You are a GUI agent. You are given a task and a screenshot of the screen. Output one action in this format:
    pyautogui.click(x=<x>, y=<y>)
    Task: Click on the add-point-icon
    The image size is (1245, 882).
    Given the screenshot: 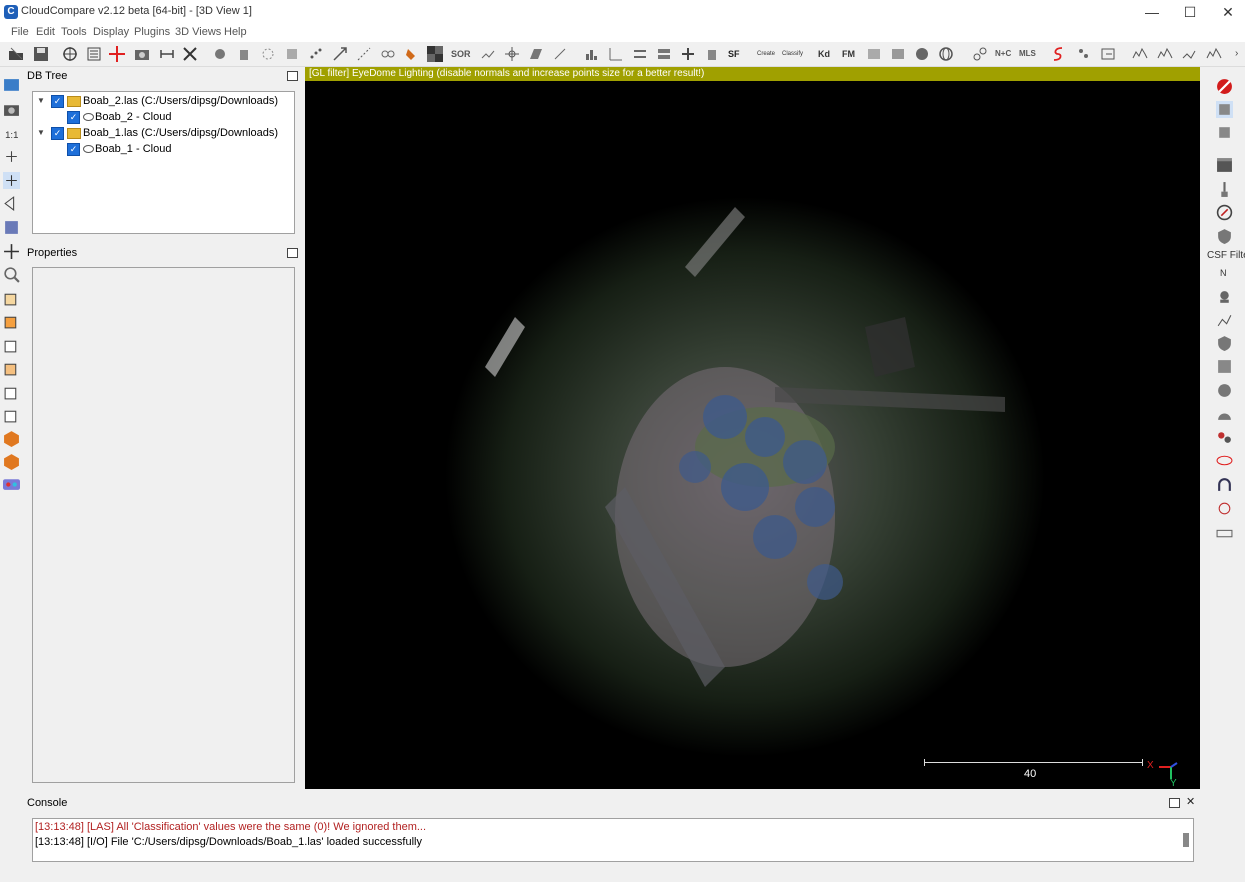 What is the action you would take?
    pyautogui.click(x=11, y=156)
    